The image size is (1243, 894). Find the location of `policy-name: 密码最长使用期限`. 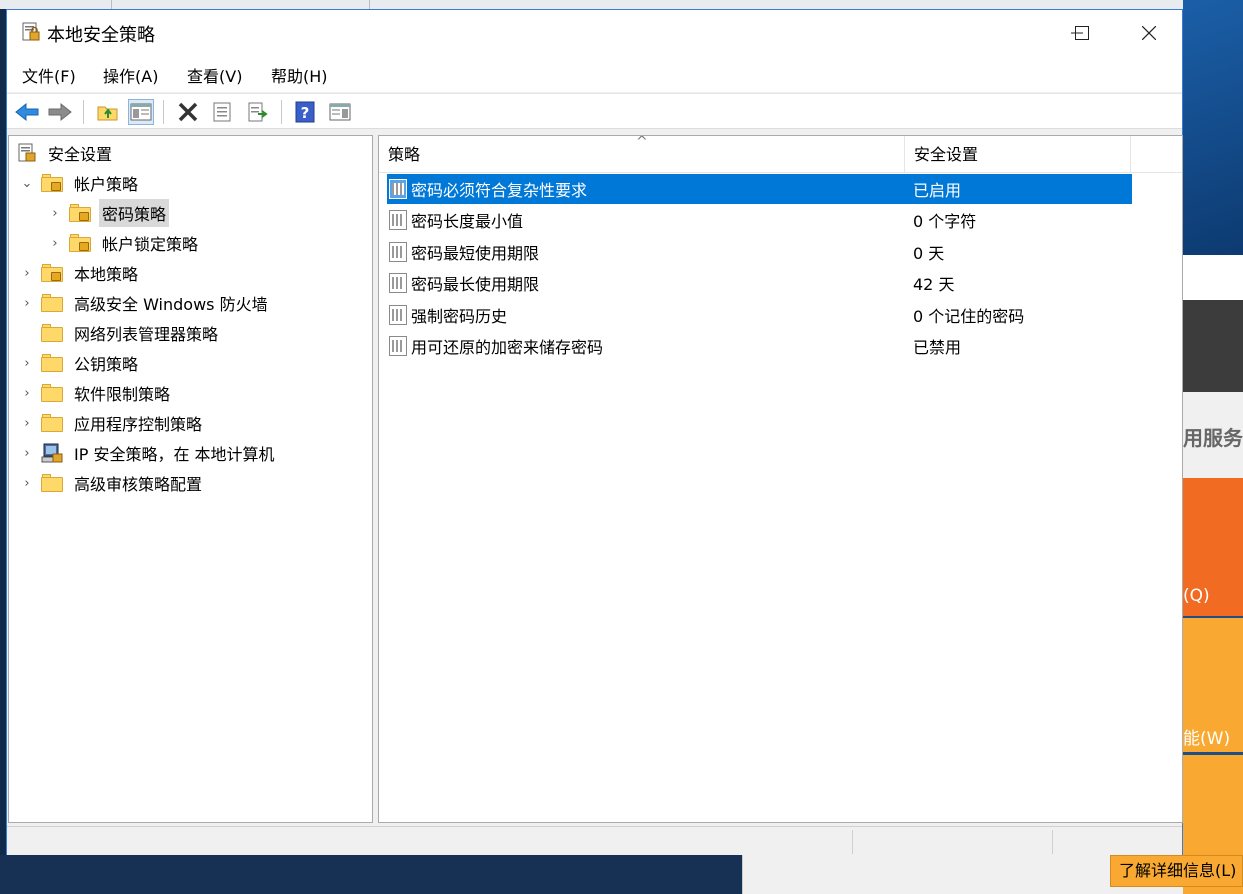

policy-name: 密码最长使用期限 is located at coordinates (475, 284).